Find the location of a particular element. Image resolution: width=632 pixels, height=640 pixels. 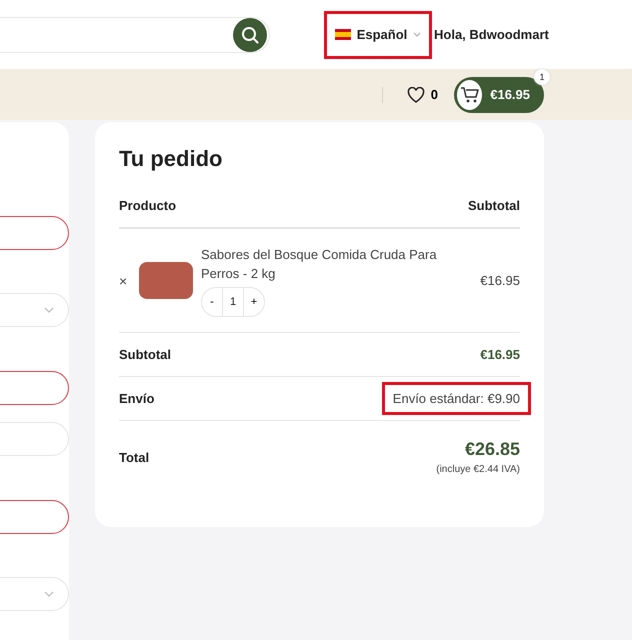

item-subtotal: €16.95 is located at coordinates (500, 280).